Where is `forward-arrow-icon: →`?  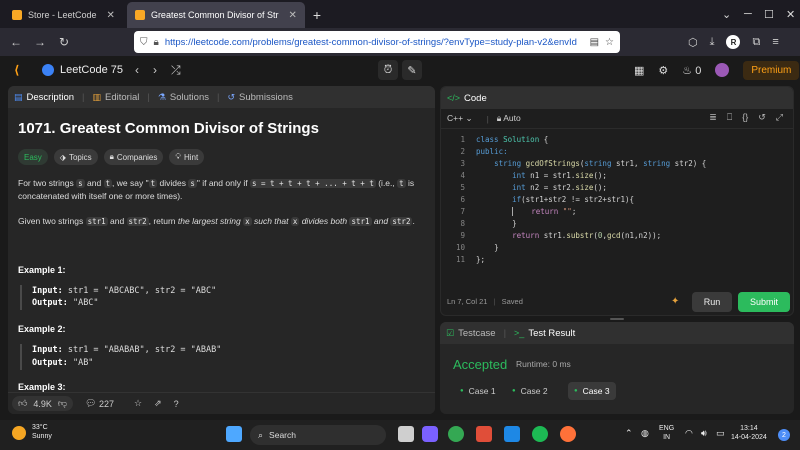 forward-arrow-icon: → is located at coordinates (40, 42).